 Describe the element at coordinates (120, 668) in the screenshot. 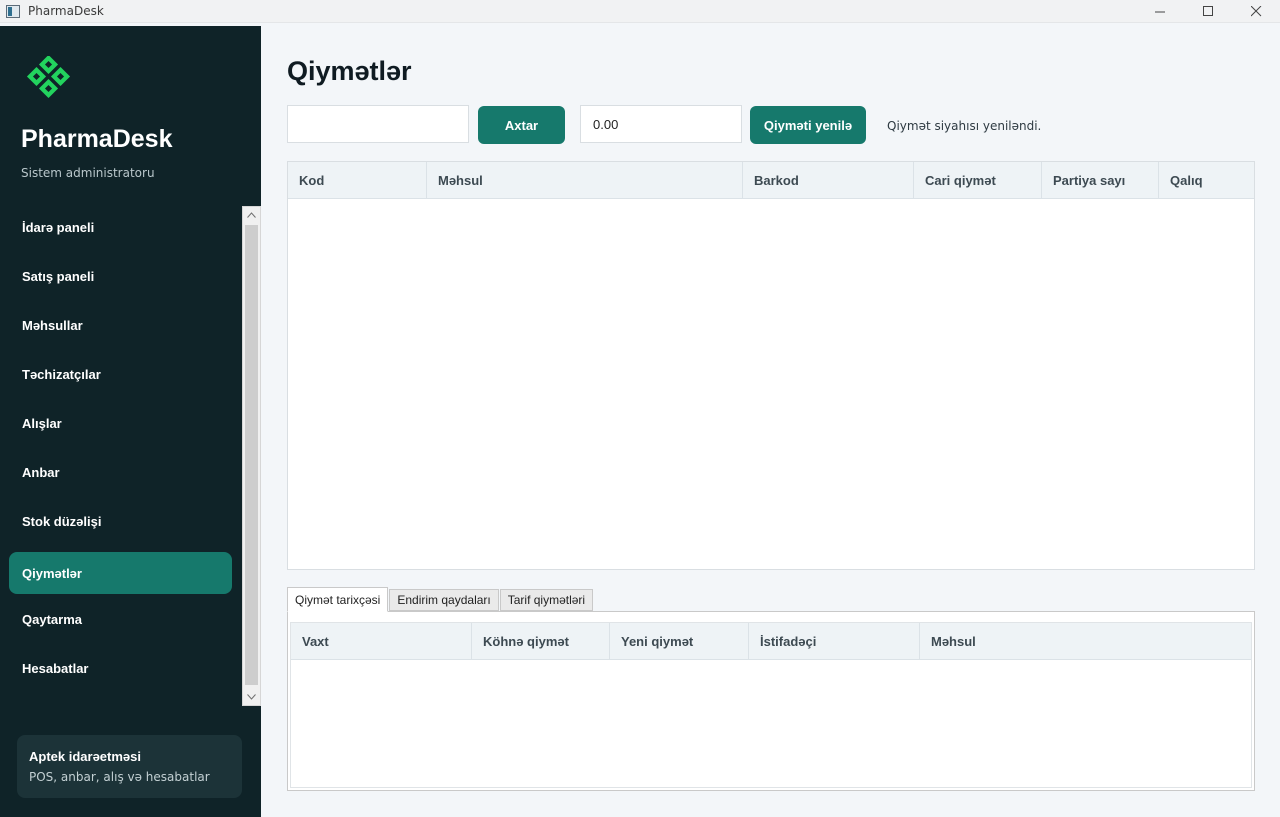

I see `sidebar-item-reports: Hesabatlar` at that location.